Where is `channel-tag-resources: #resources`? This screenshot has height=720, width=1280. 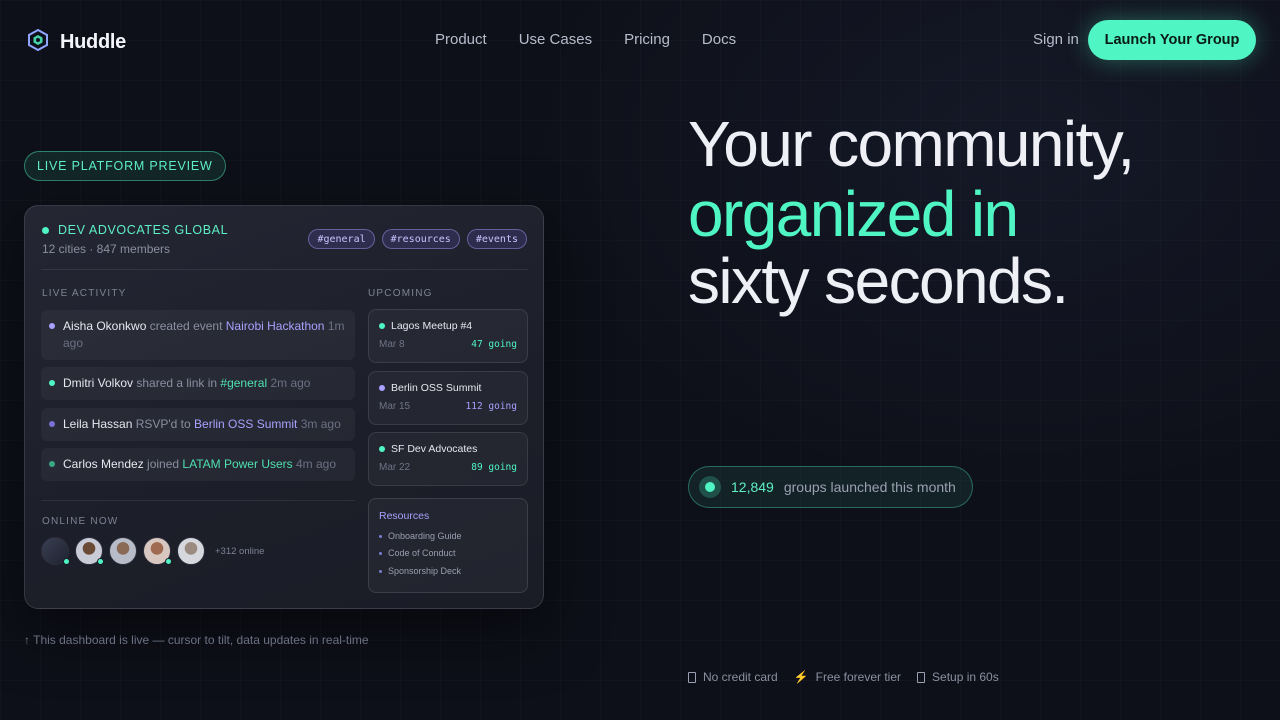
channel-tag-resources: #resources is located at coordinates (420, 239).